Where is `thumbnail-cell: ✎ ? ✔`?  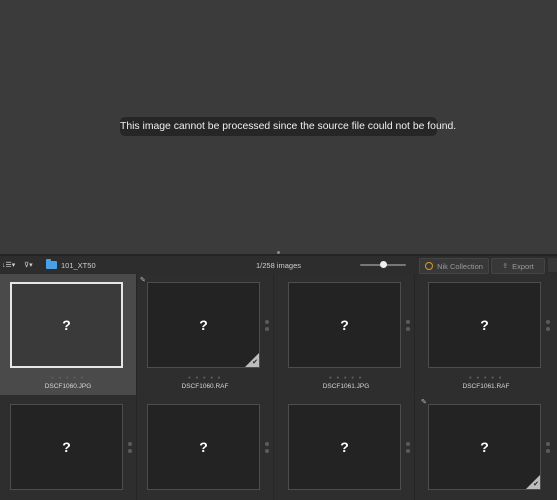
thumbnail-cell: ✎ ? ✔ is located at coordinates (487, 448).